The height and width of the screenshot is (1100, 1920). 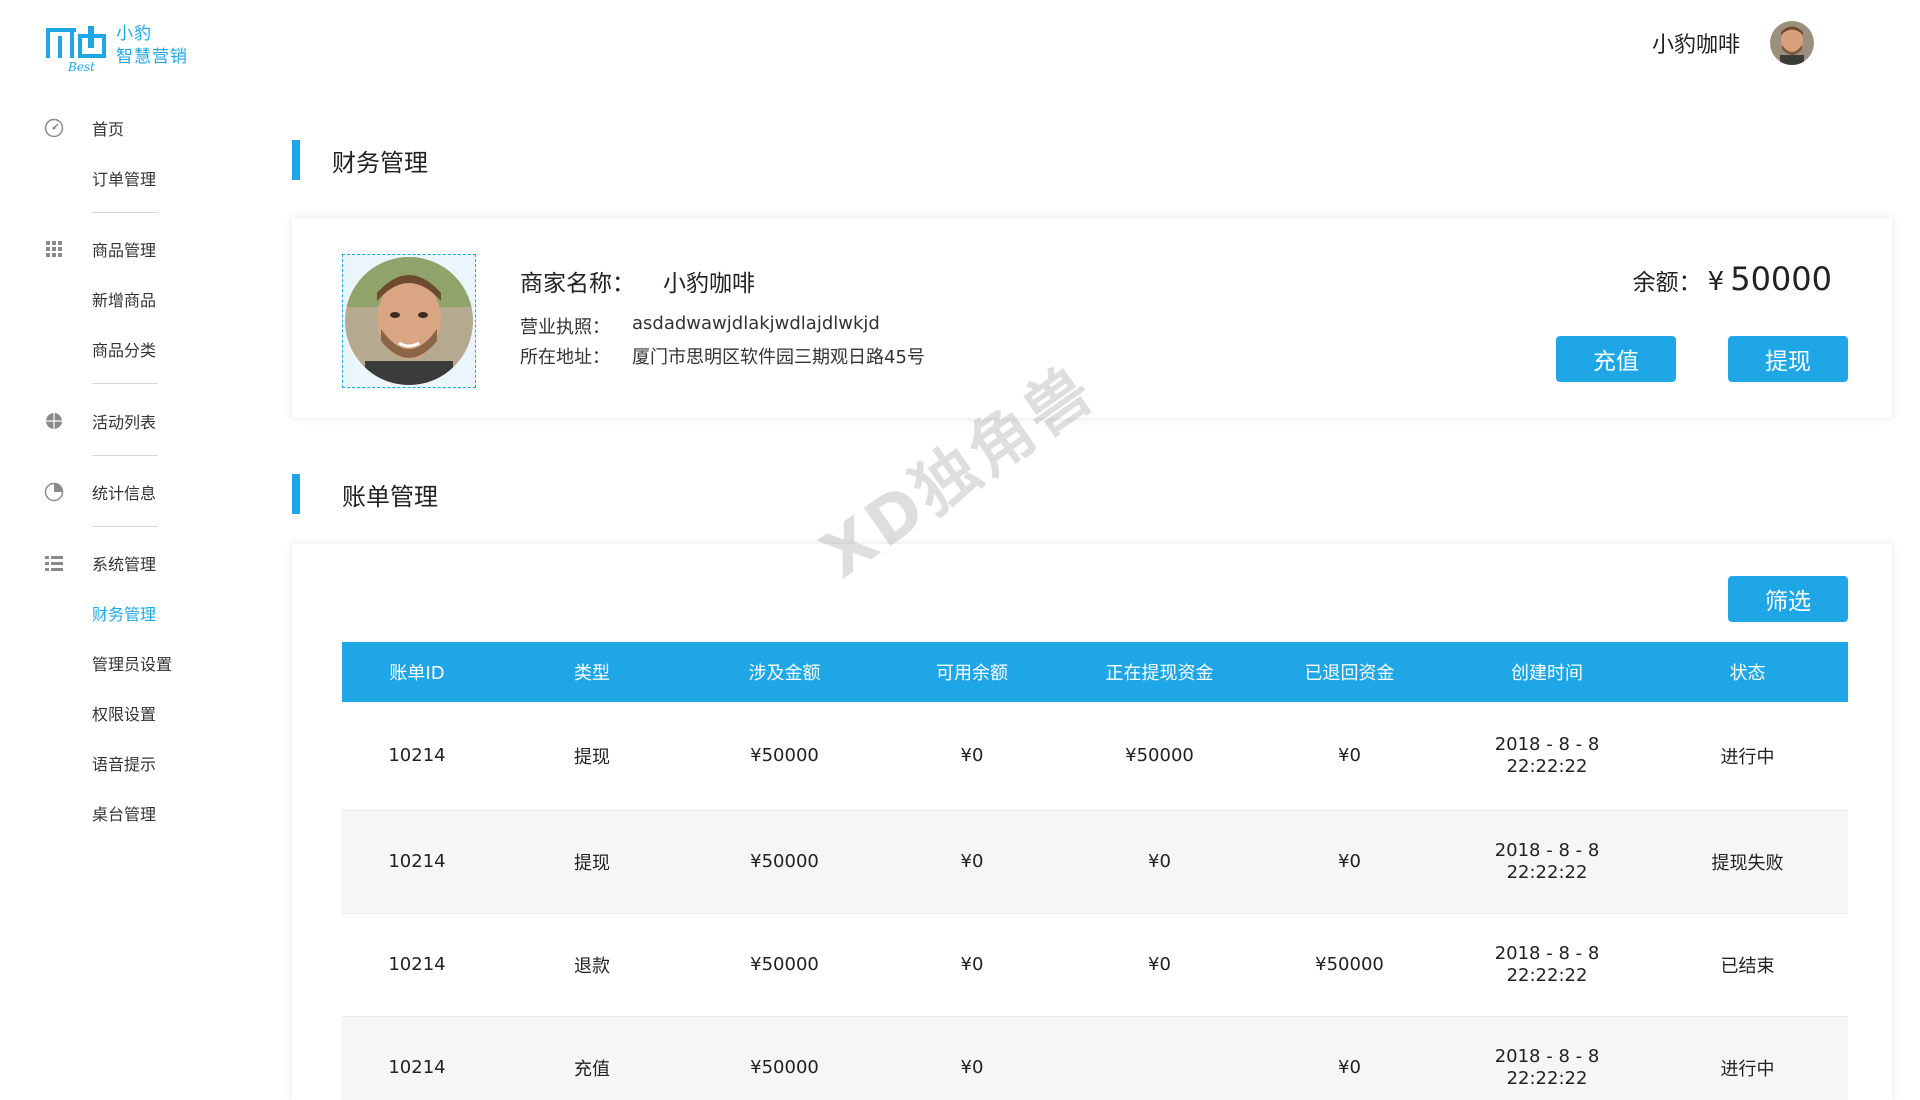 What do you see at coordinates (134, 34) in the screenshot?
I see `brand-line-1: 小豹` at bounding box center [134, 34].